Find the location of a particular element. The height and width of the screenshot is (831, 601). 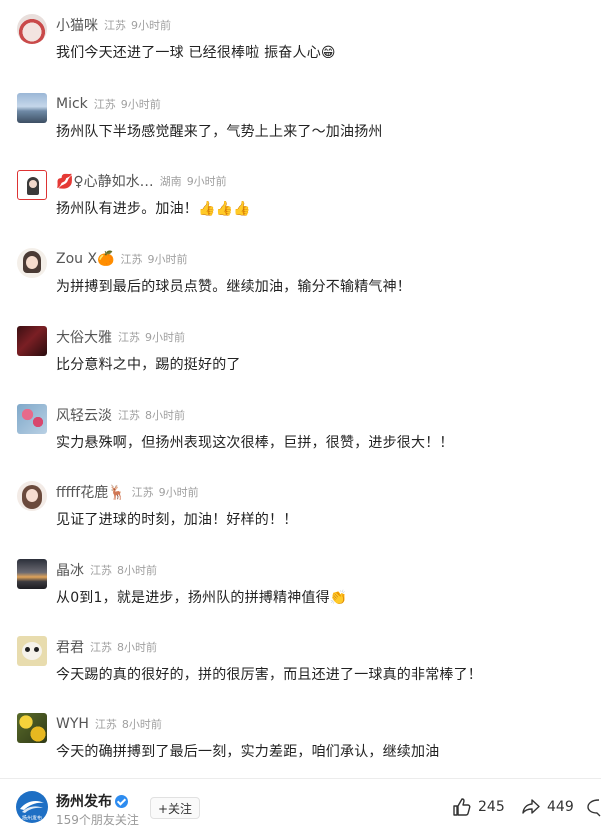

comment-text: 我们今天还进了一球 已经很棒啦 振奋人心😁 is located at coordinates (196, 52).